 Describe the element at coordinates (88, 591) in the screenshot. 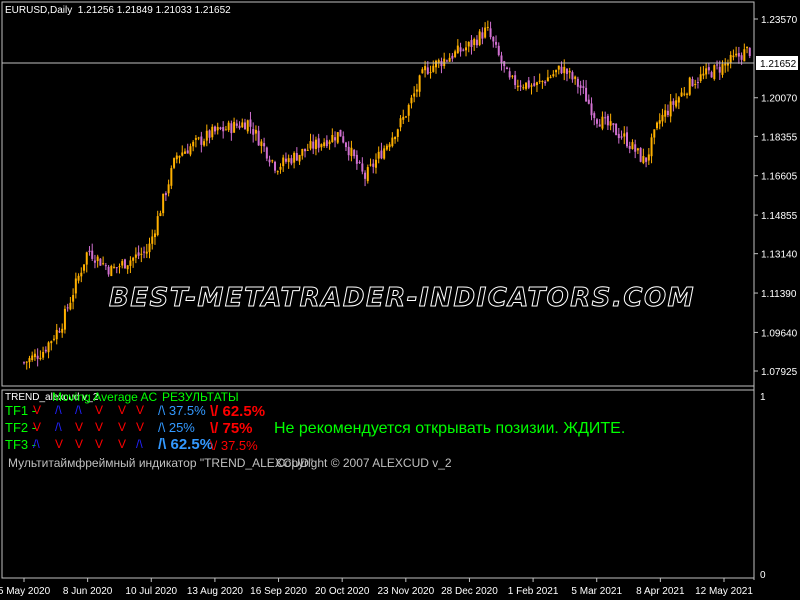

I see `time-tick-label: 8 Jun 2020` at that location.